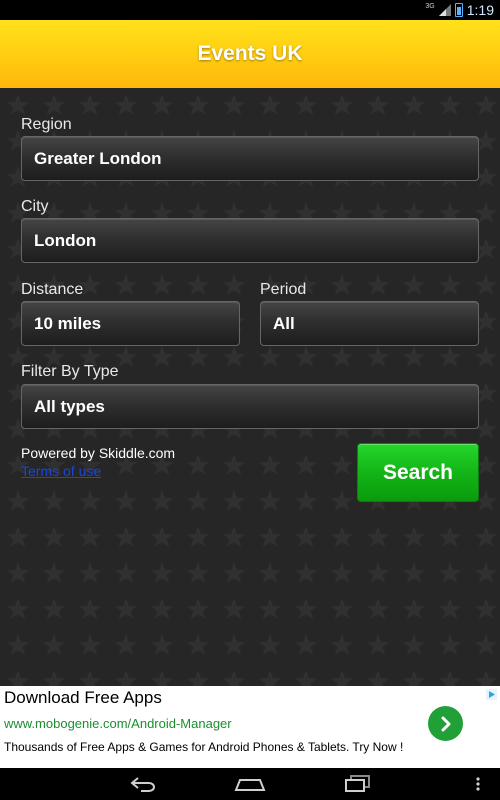 The width and height of the screenshot is (500, 800). I want to click on powered-by-text: Powered by Skiddle.com, so click(98, 453).